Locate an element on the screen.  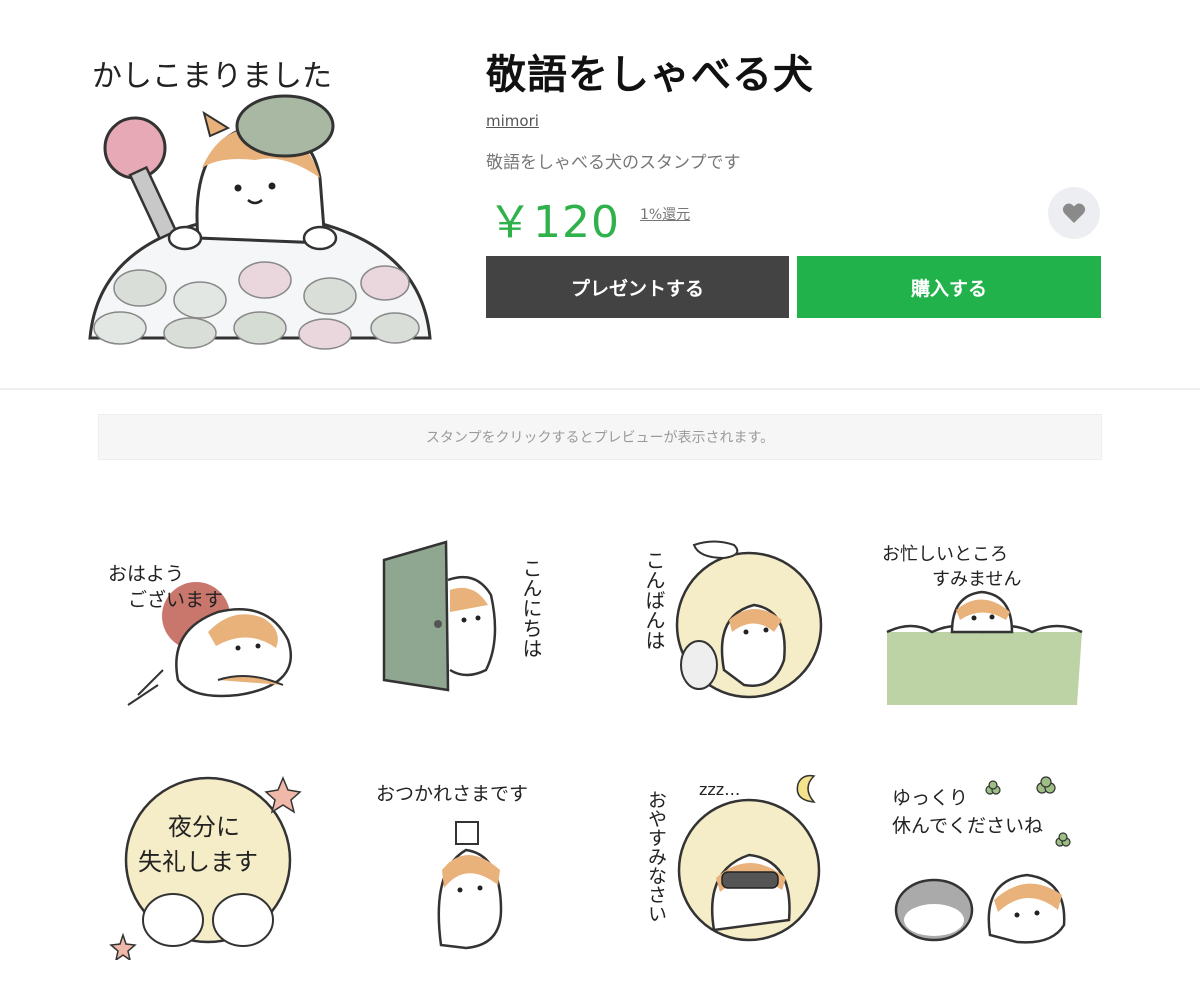
favorite-button is located at coordinates (1074, 213).